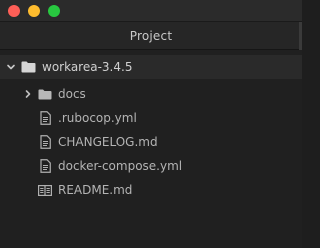 This screenshot has width=320, height=248. I want to click on tree-item-label: CHANGELOG.md, so click(108, 142).